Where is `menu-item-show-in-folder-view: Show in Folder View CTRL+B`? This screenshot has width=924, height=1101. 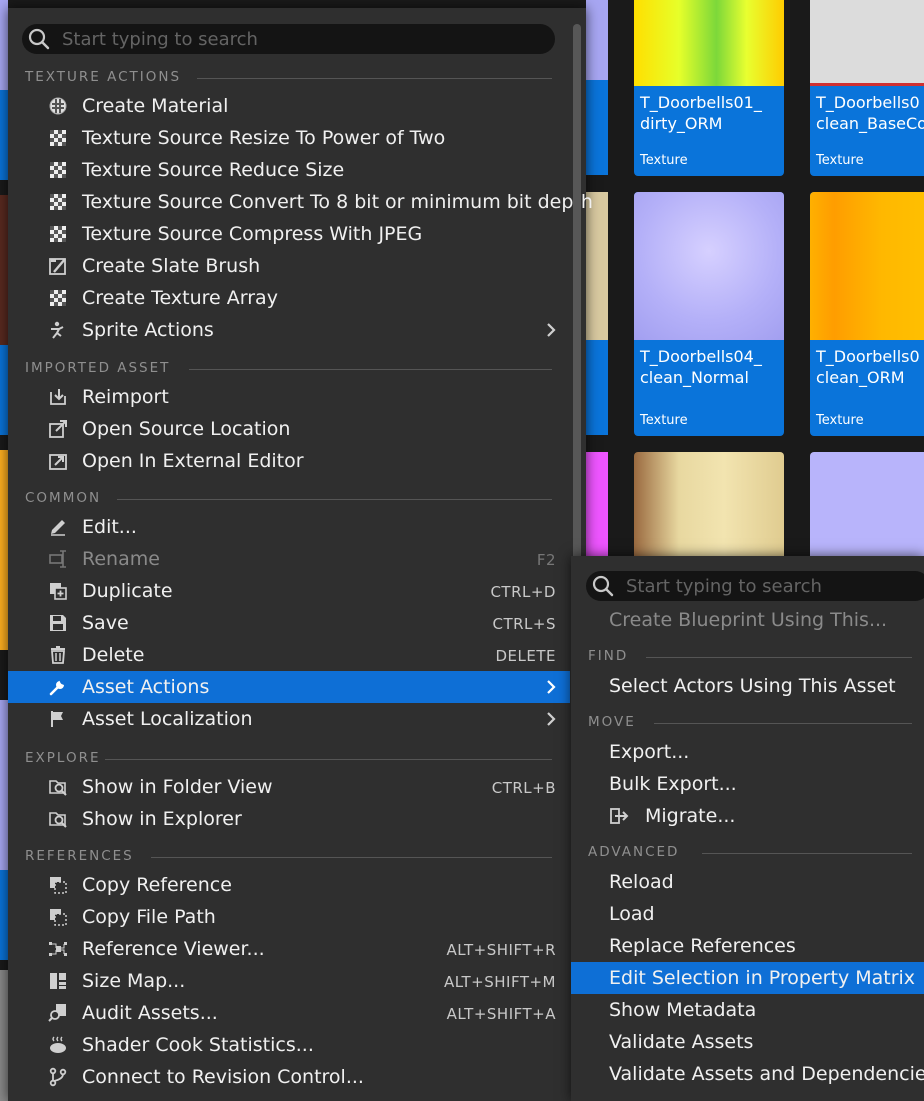
menu-item-show-in-folder-view: Show in Folder View CTRL+B is located at coordinates (289, 787).